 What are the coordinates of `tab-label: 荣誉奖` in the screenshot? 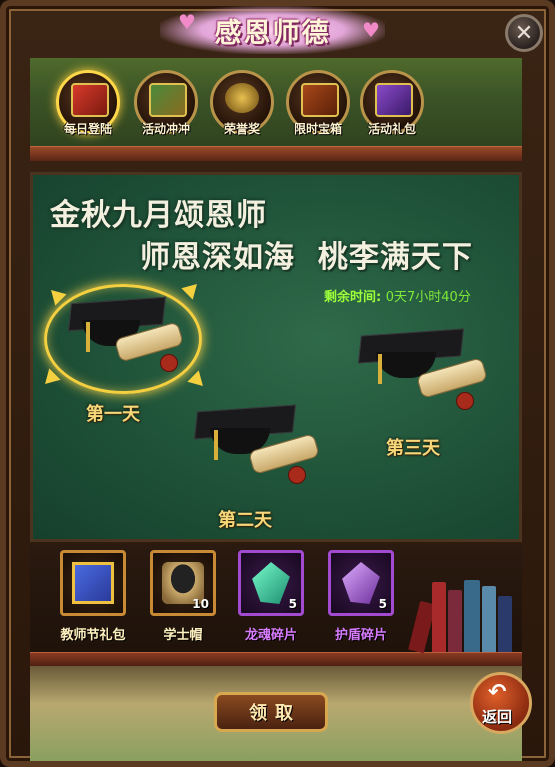 It's located at (241, 129).